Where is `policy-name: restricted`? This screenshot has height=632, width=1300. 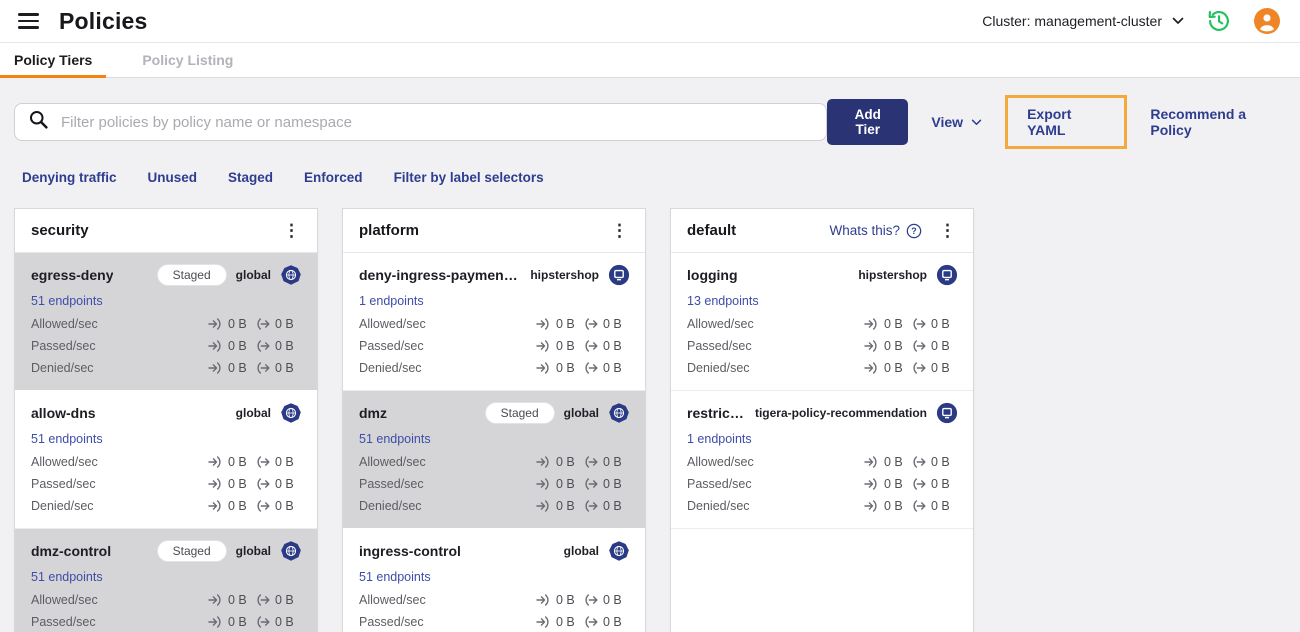 policy-name: restricted is located at coordinates (716, 413).